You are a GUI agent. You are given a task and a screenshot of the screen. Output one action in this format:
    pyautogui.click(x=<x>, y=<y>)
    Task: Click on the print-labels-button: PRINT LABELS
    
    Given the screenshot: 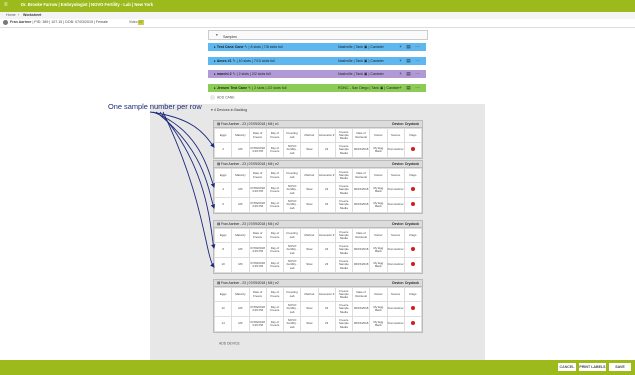 What is the action you would take?
    pyautogui.click(x=592, y=367)
    